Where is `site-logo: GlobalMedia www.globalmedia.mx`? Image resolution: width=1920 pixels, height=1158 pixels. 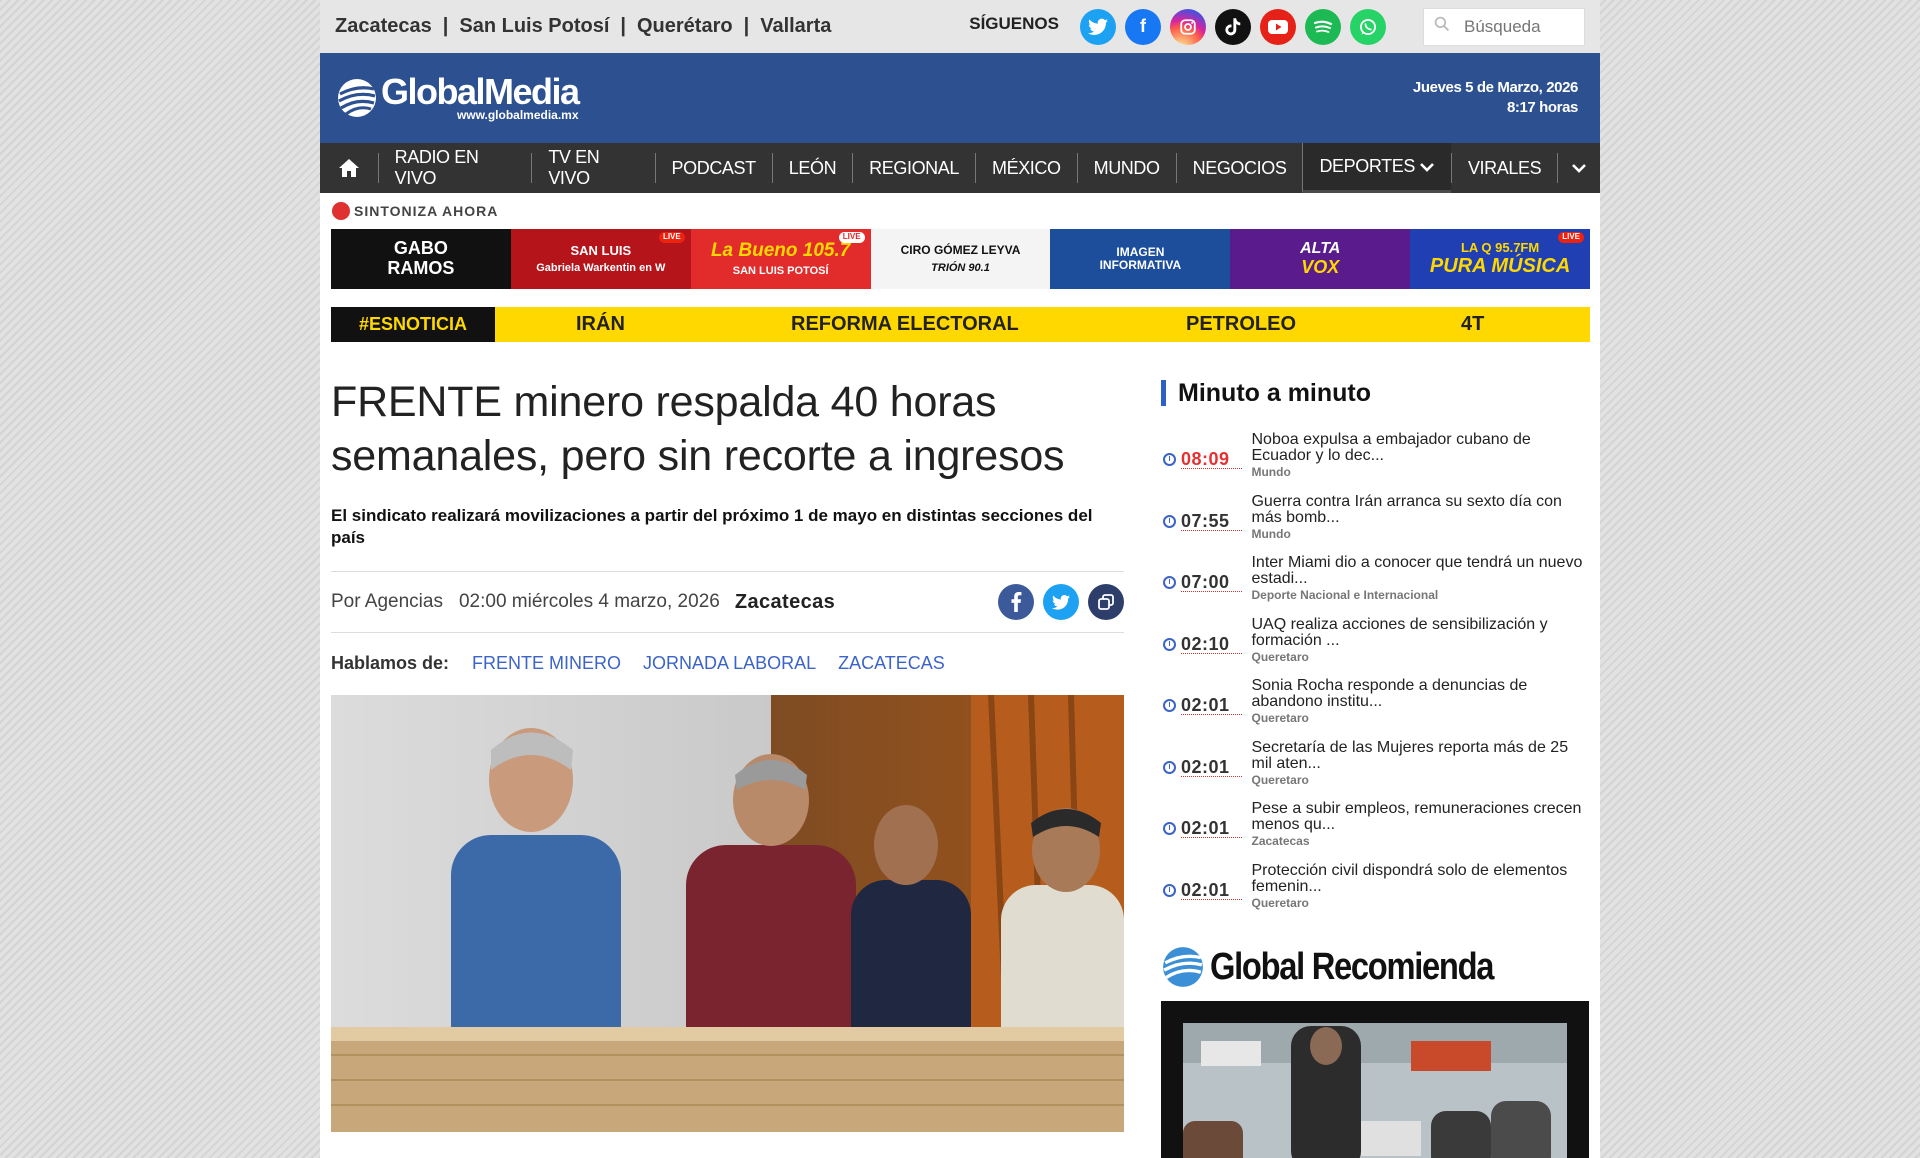 site-logo: GlobalMedia www.globalmedia.mx is located at coordinates (458, 98).